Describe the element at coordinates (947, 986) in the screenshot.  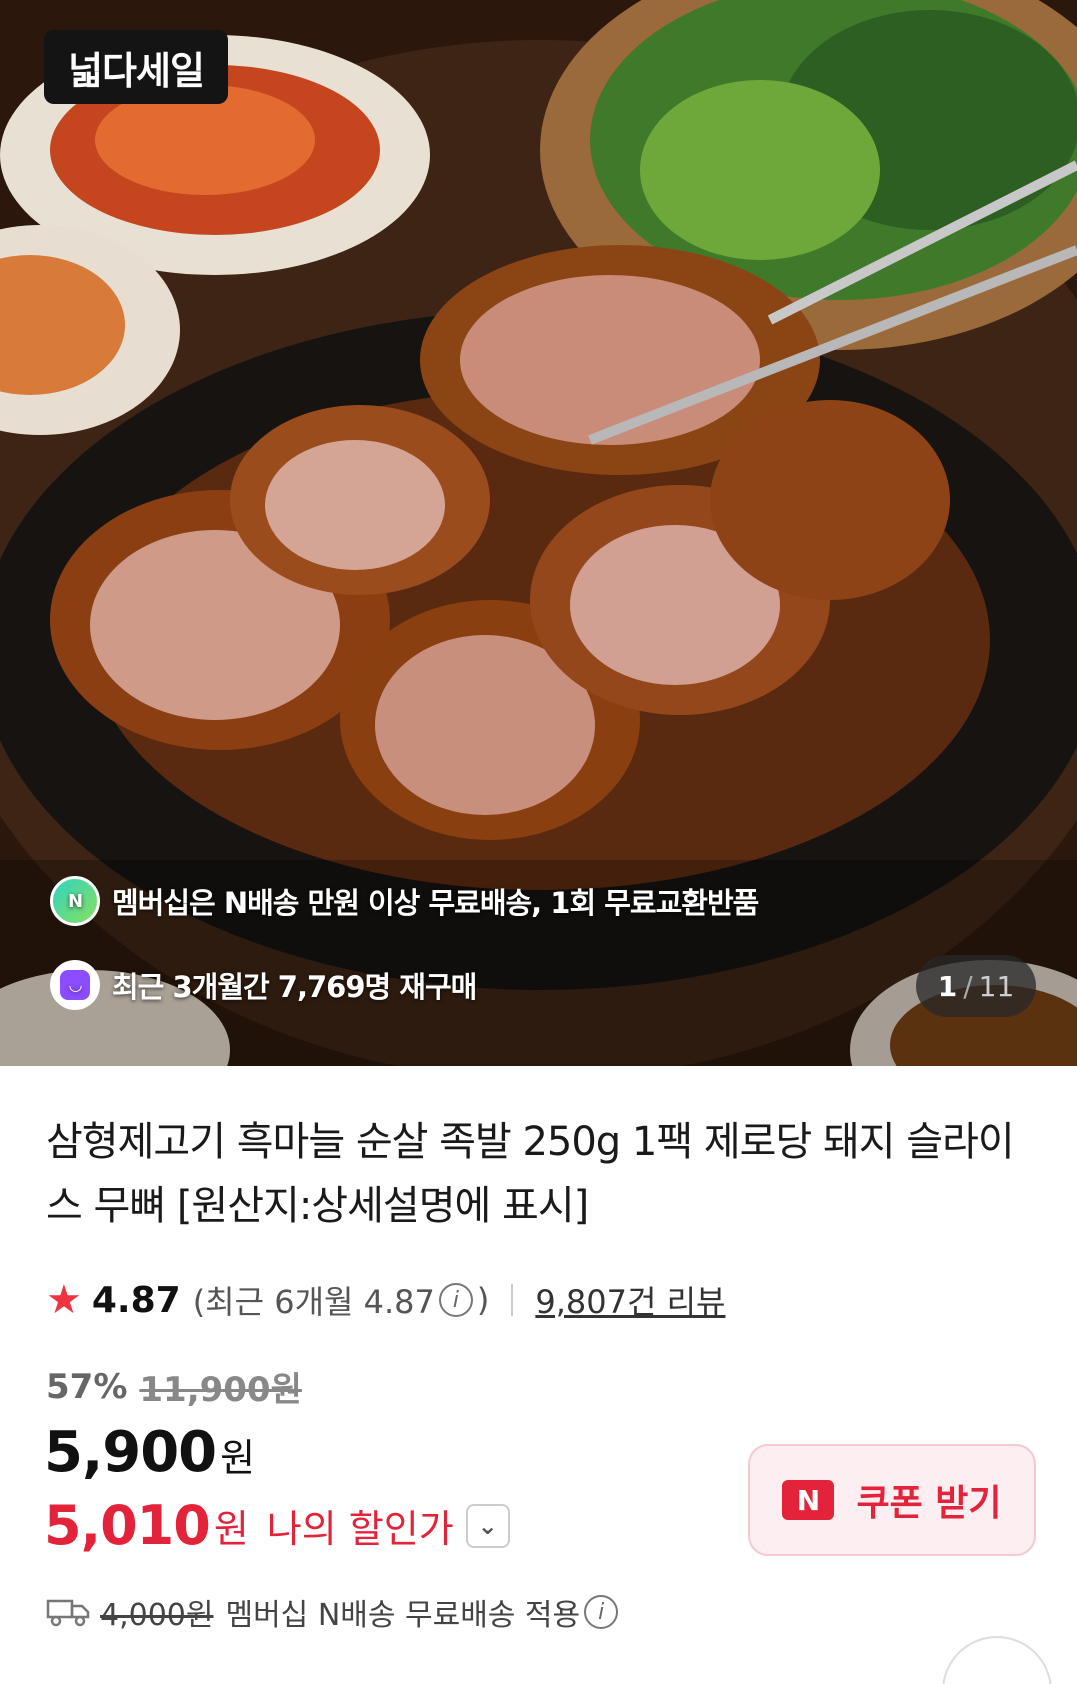
I see `page-current: 1` at that location.